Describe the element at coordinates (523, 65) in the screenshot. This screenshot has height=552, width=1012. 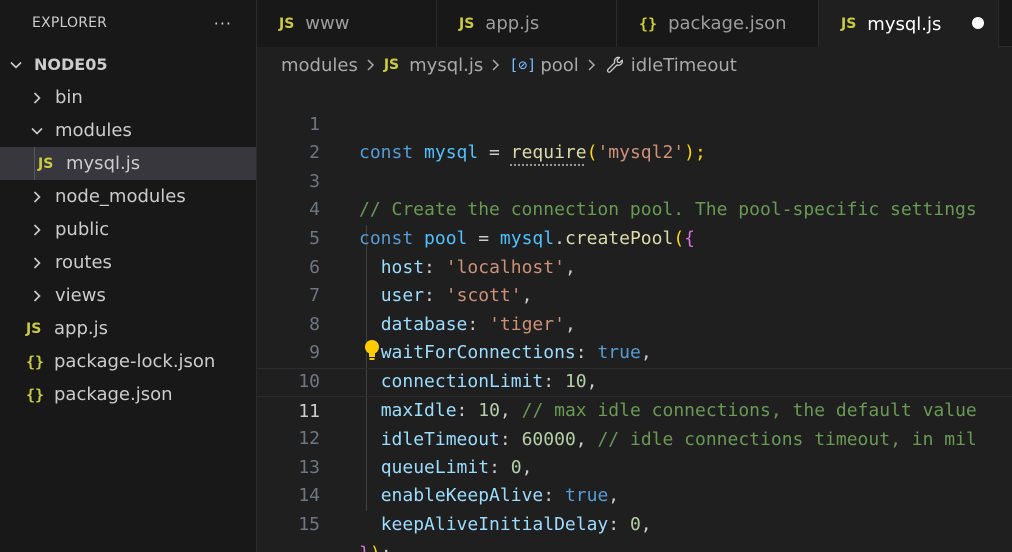
I see `variable-symbol-icon: [⊘]` at that location.